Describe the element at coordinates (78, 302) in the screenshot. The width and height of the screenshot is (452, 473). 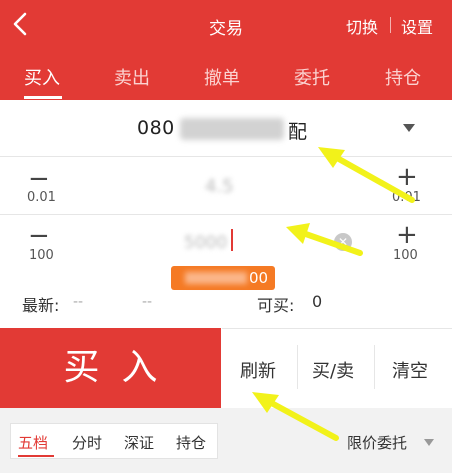
I see `latest-price-value: --` at that location.